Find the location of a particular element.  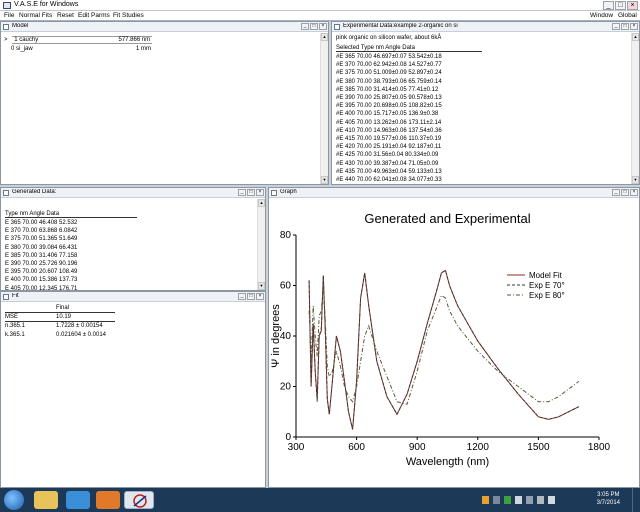

menu-fit-studies: Fit Studies is located at coordinates (128, 15).